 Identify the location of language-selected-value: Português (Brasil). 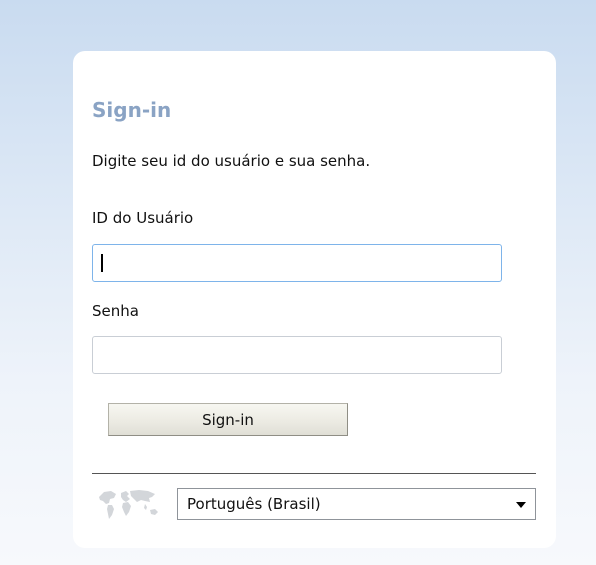
(254, 504).